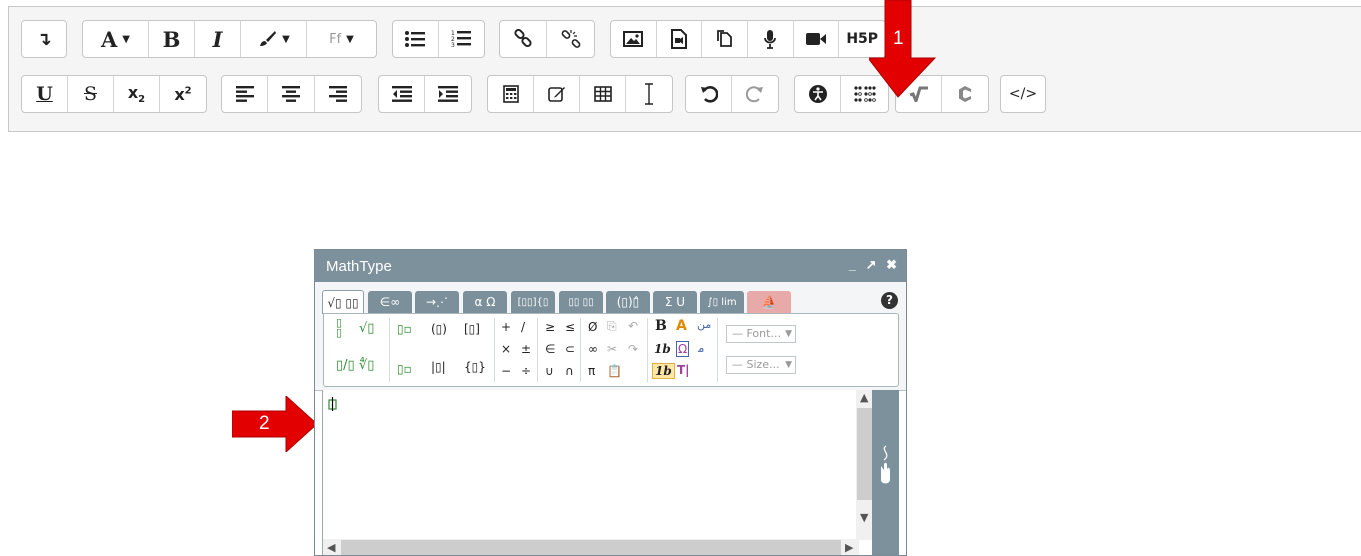  What do you see at coordinates (549, 371) in the screenshot?
I see `union-button: ∪` at bounding box center [549, 371].